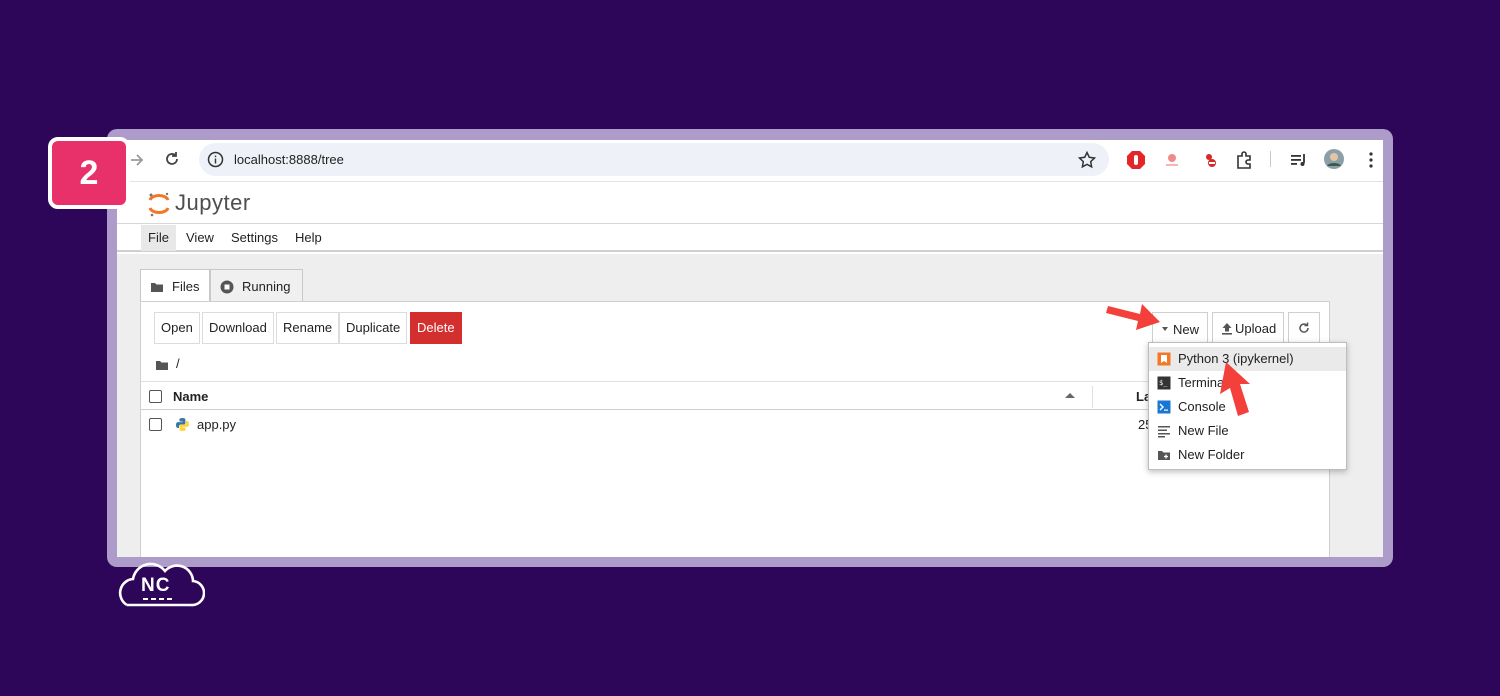 The width and height of the screenshot is (1500, 696). I want to click on jupyter-header: Jupyter, so click(750, 203).